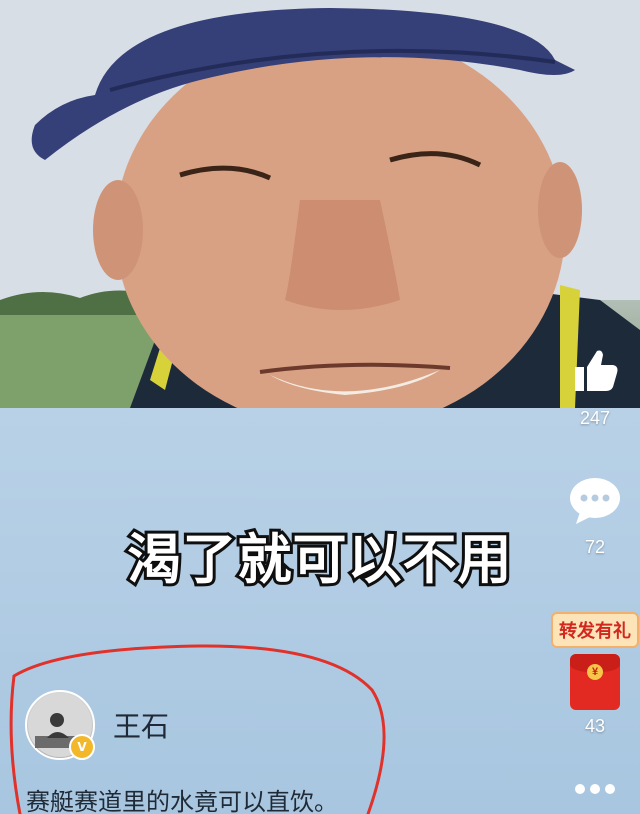 The width and height of the screenshot is (640, 814). I want to click on share-gift-button: 转发有礼 ¥ 43, so click(595, 674).